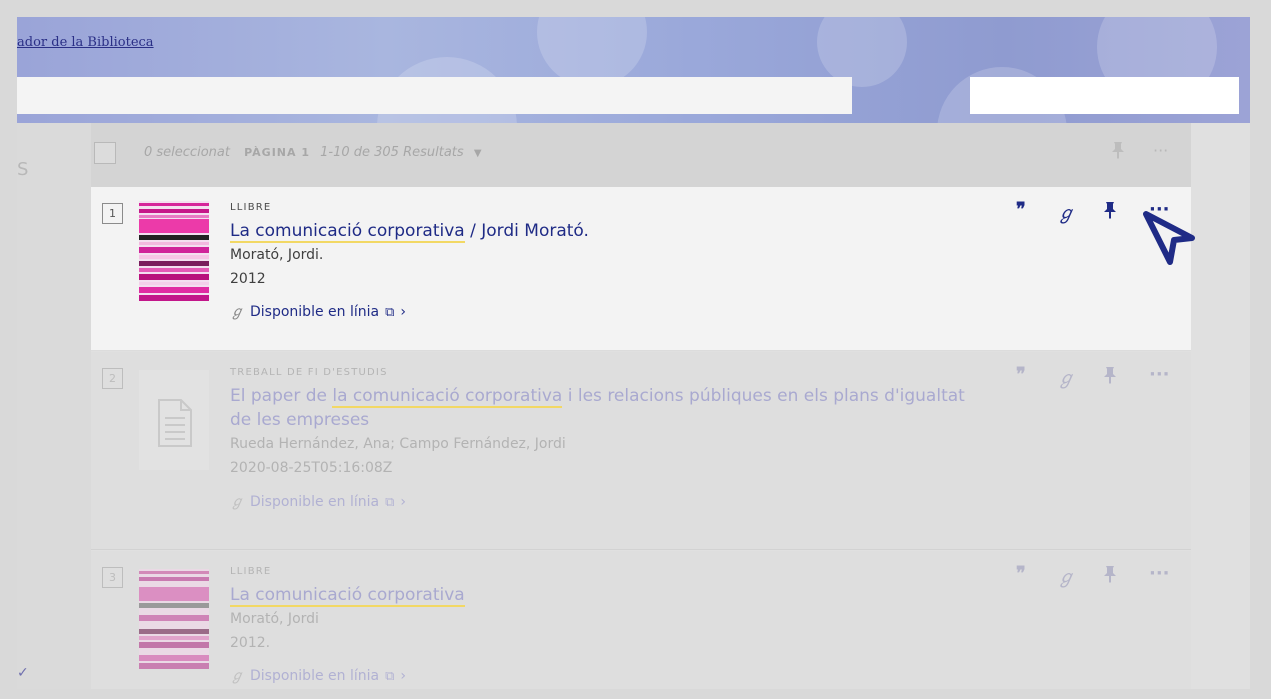 This screenshot has height=699, width=1271. What do you see at coordinates (392, 152) in the screenshot?
I see `results-range: 1-10 de 305 Resultats` at bounding box center [392, 152].